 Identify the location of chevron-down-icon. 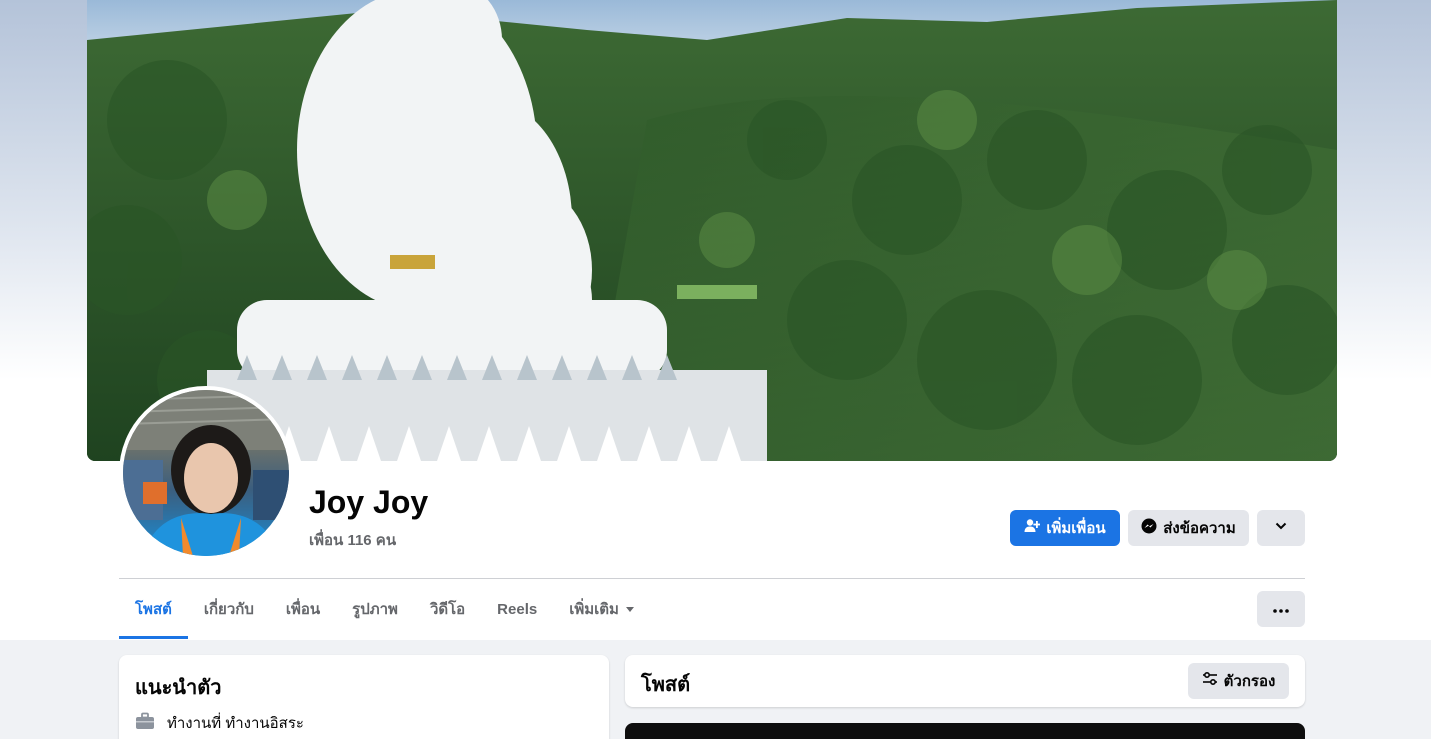
(1281, 528).